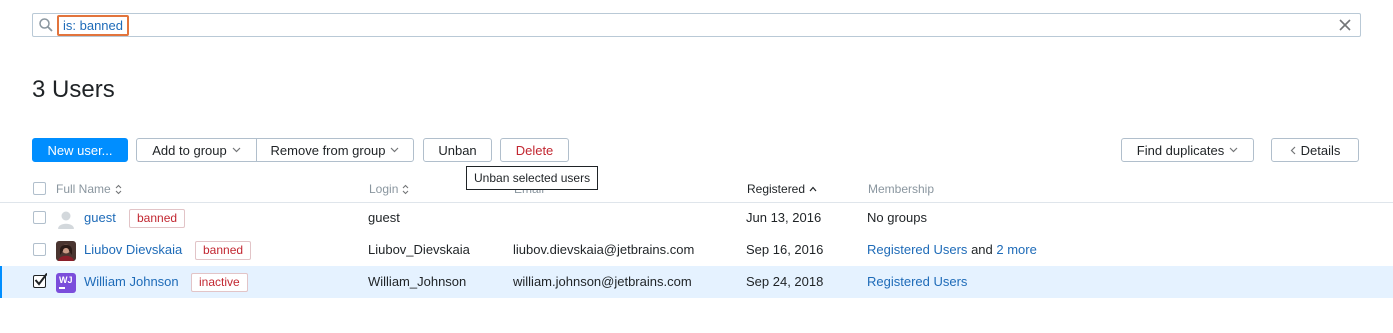  What do you see at coordinates (785, 281) in the screenshot?
I see `user-registered: Sep 24, 2018` at bounding box center [785, 281].